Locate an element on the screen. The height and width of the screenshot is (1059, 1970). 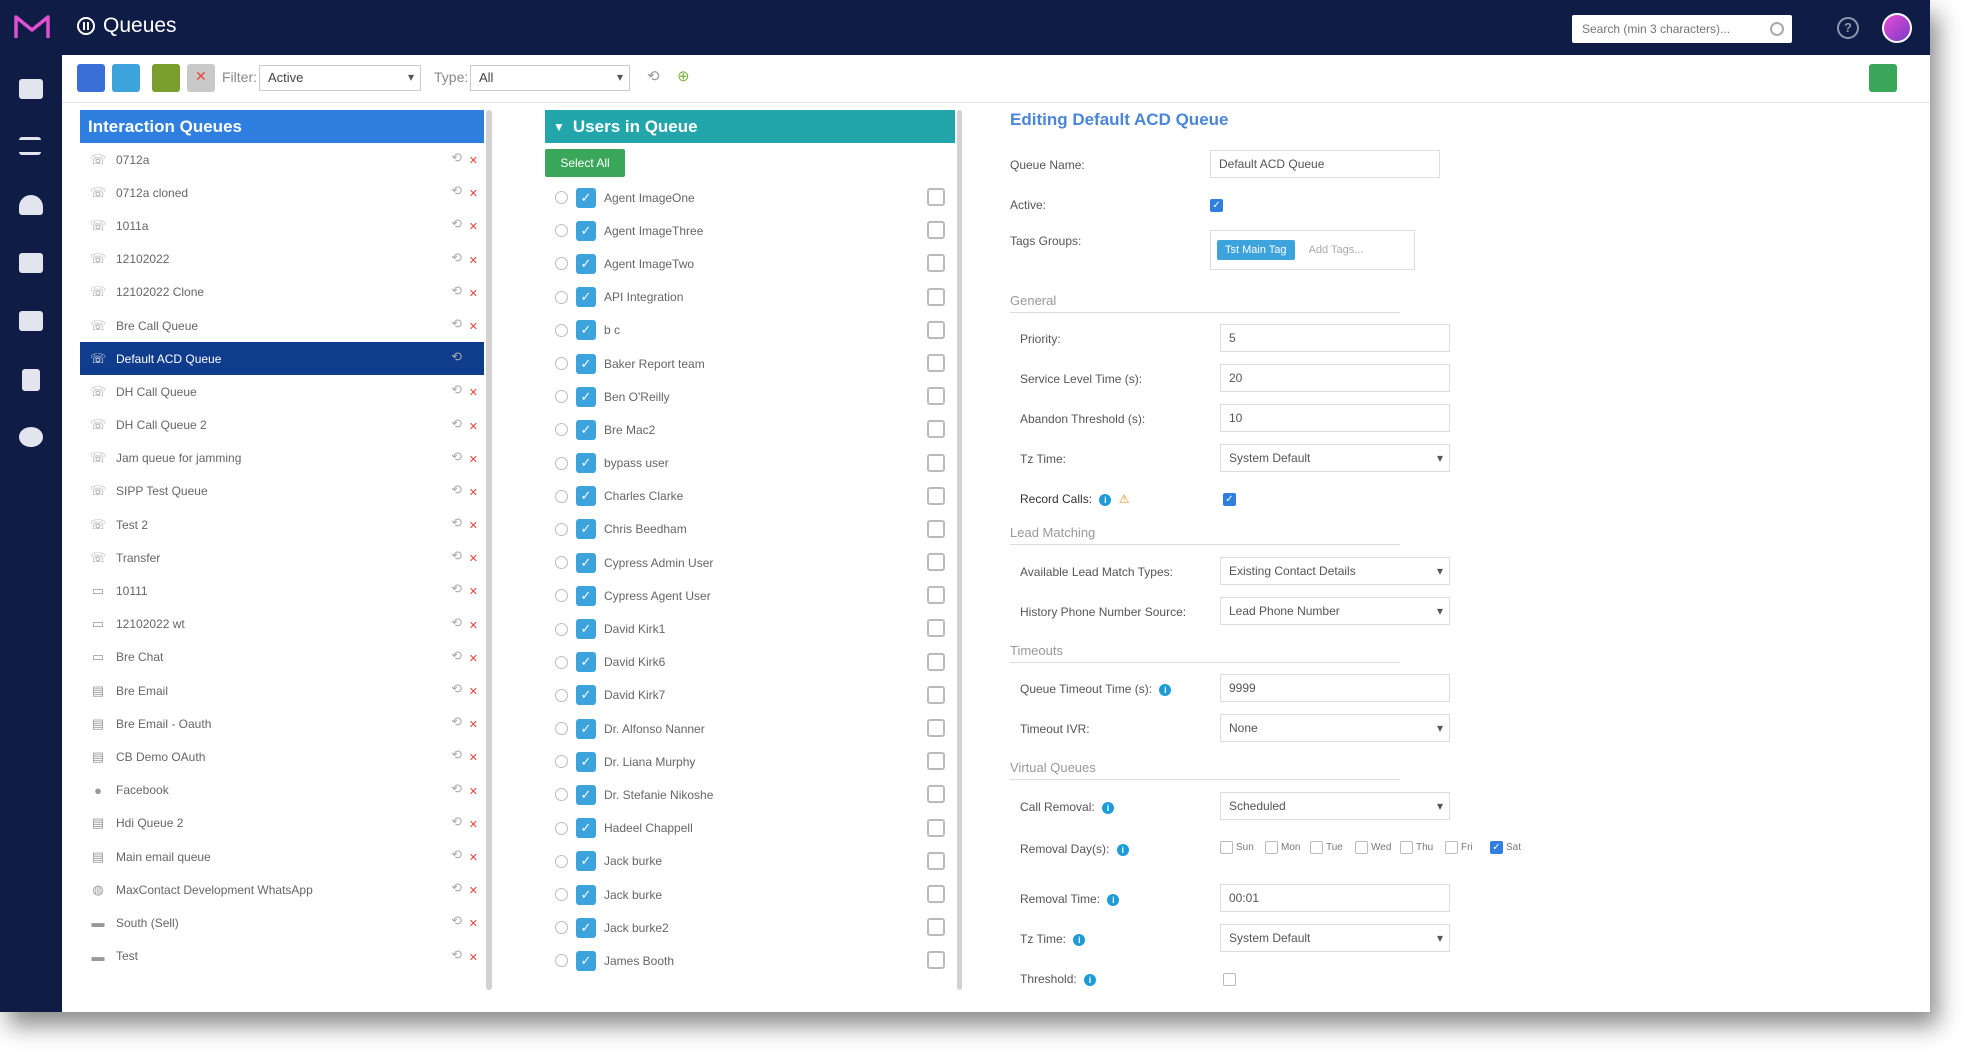
queue-list-item: ☏ 12102022 Clone ⟲ ✕ is located at coordinates (282, 292).